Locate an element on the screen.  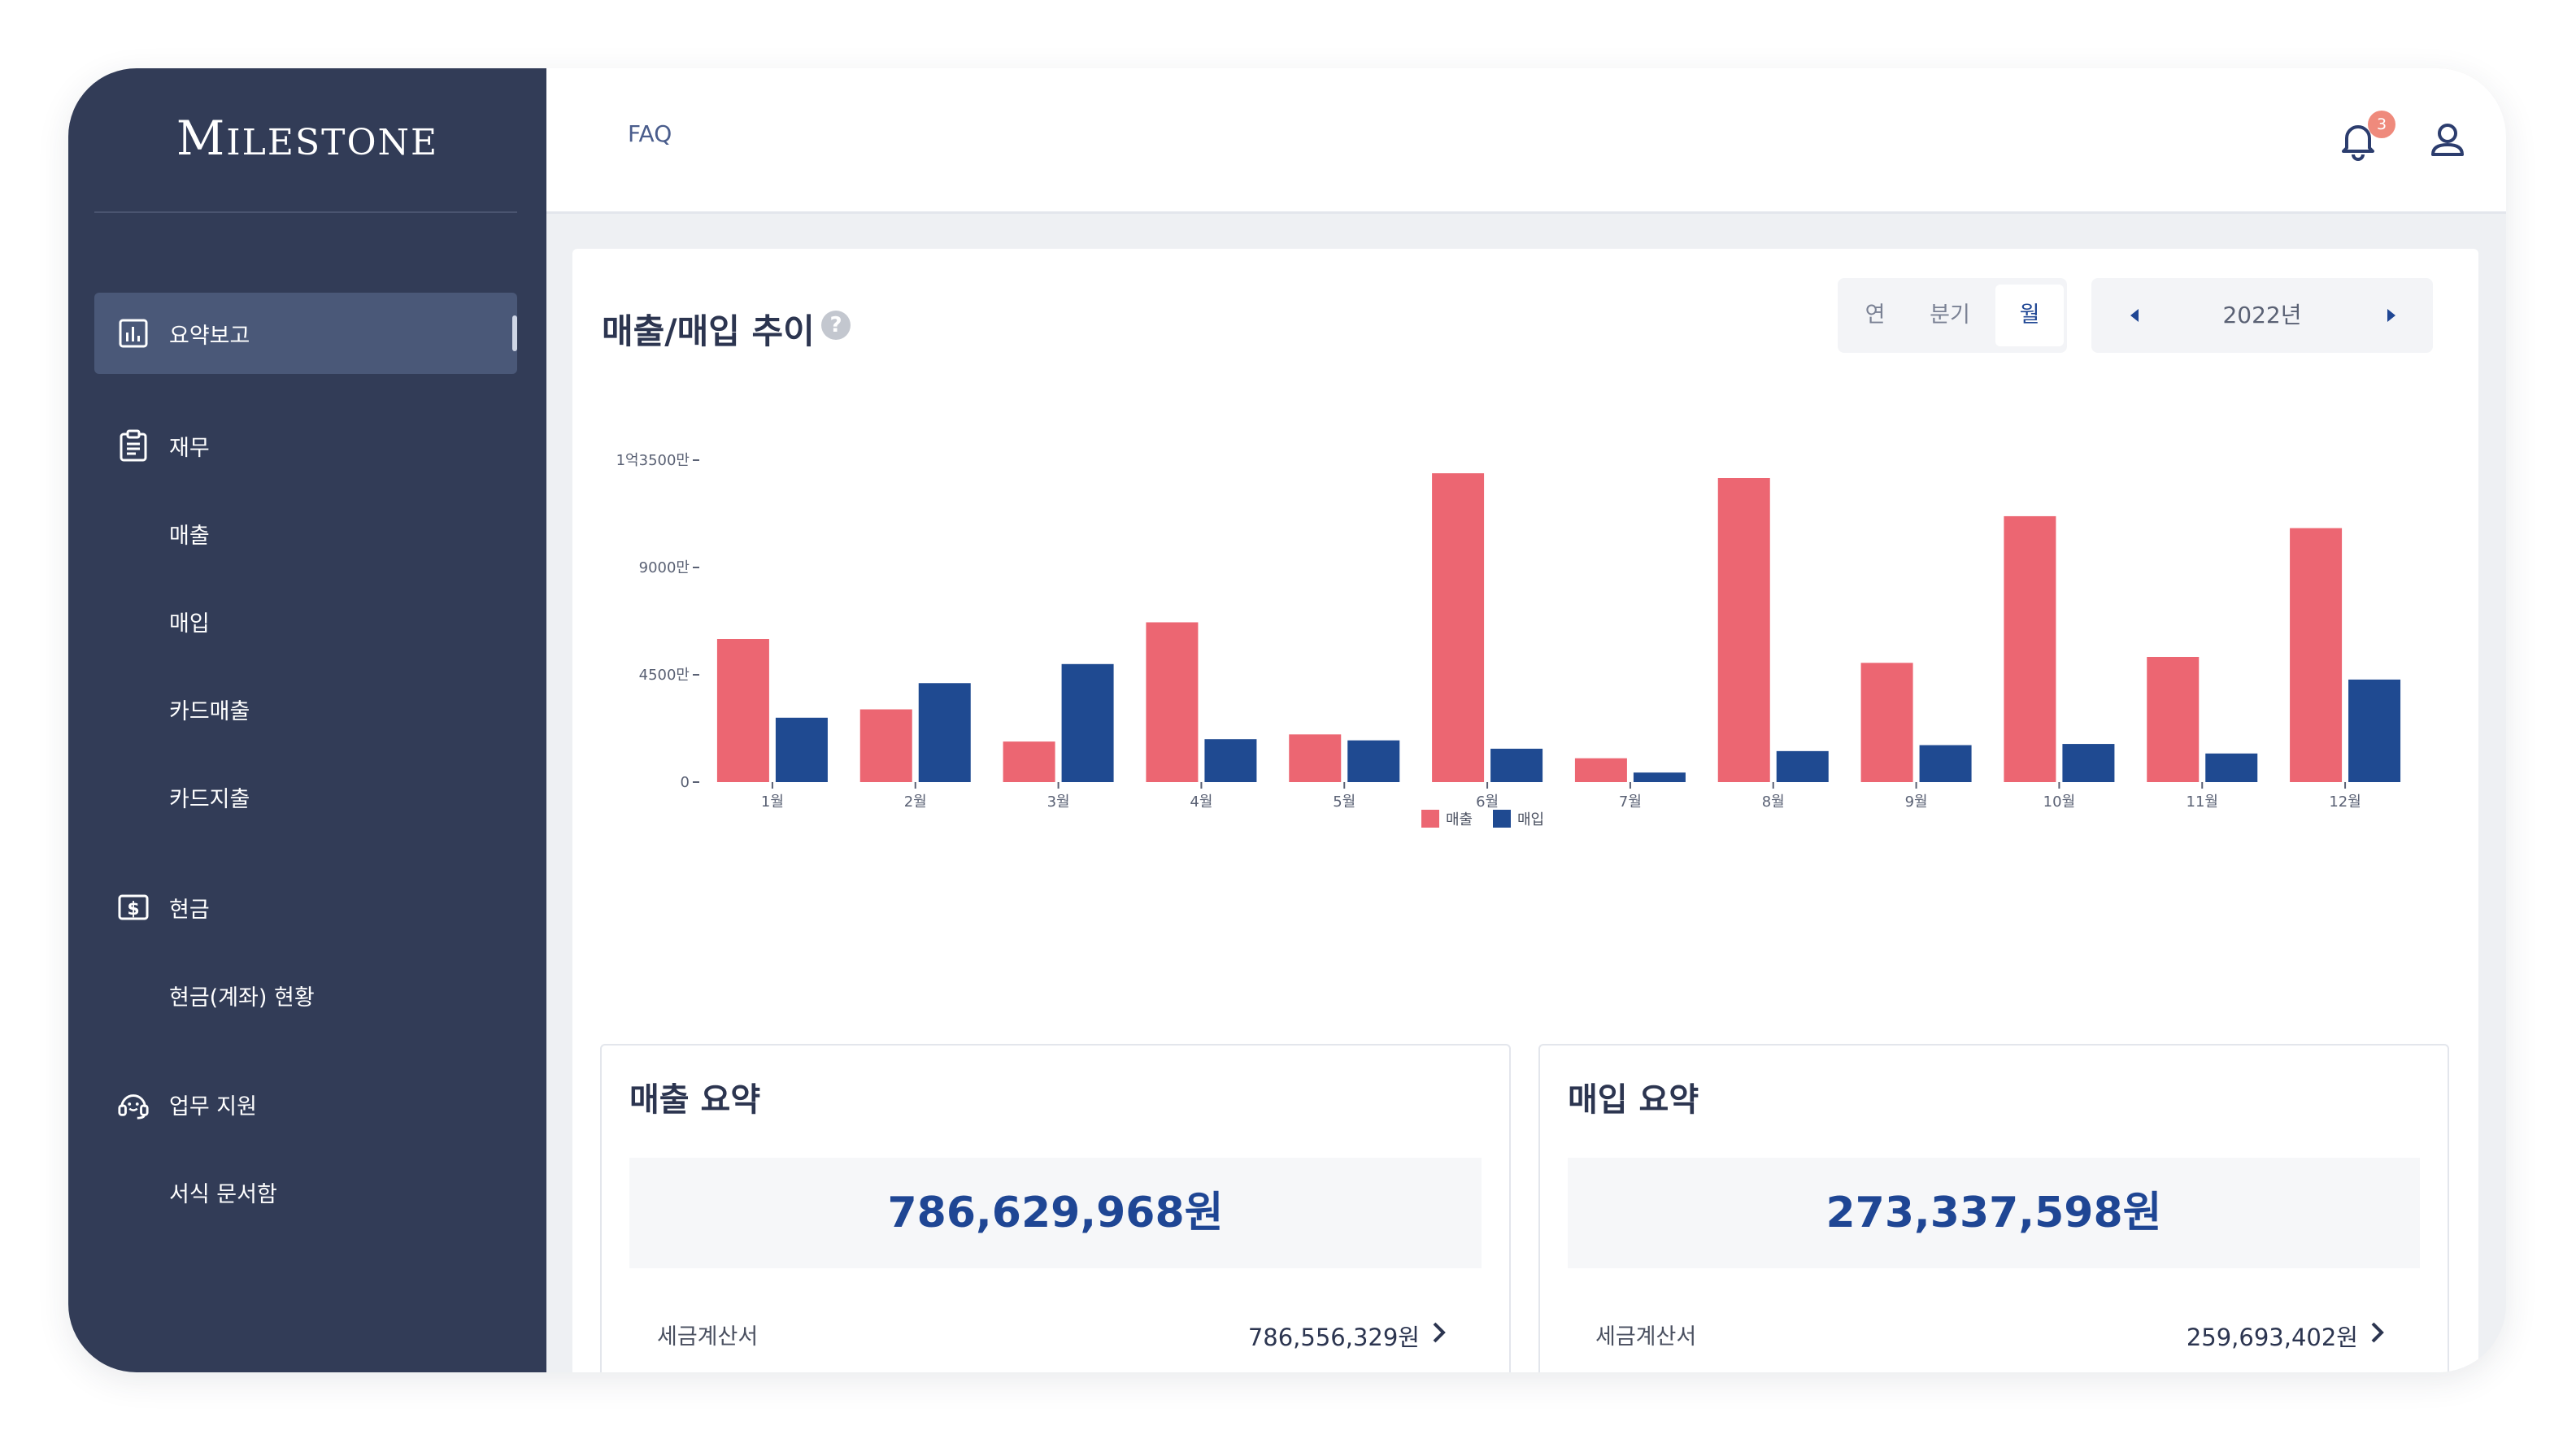
x-tick-label: 2월 is located at coordinates (915, 802).